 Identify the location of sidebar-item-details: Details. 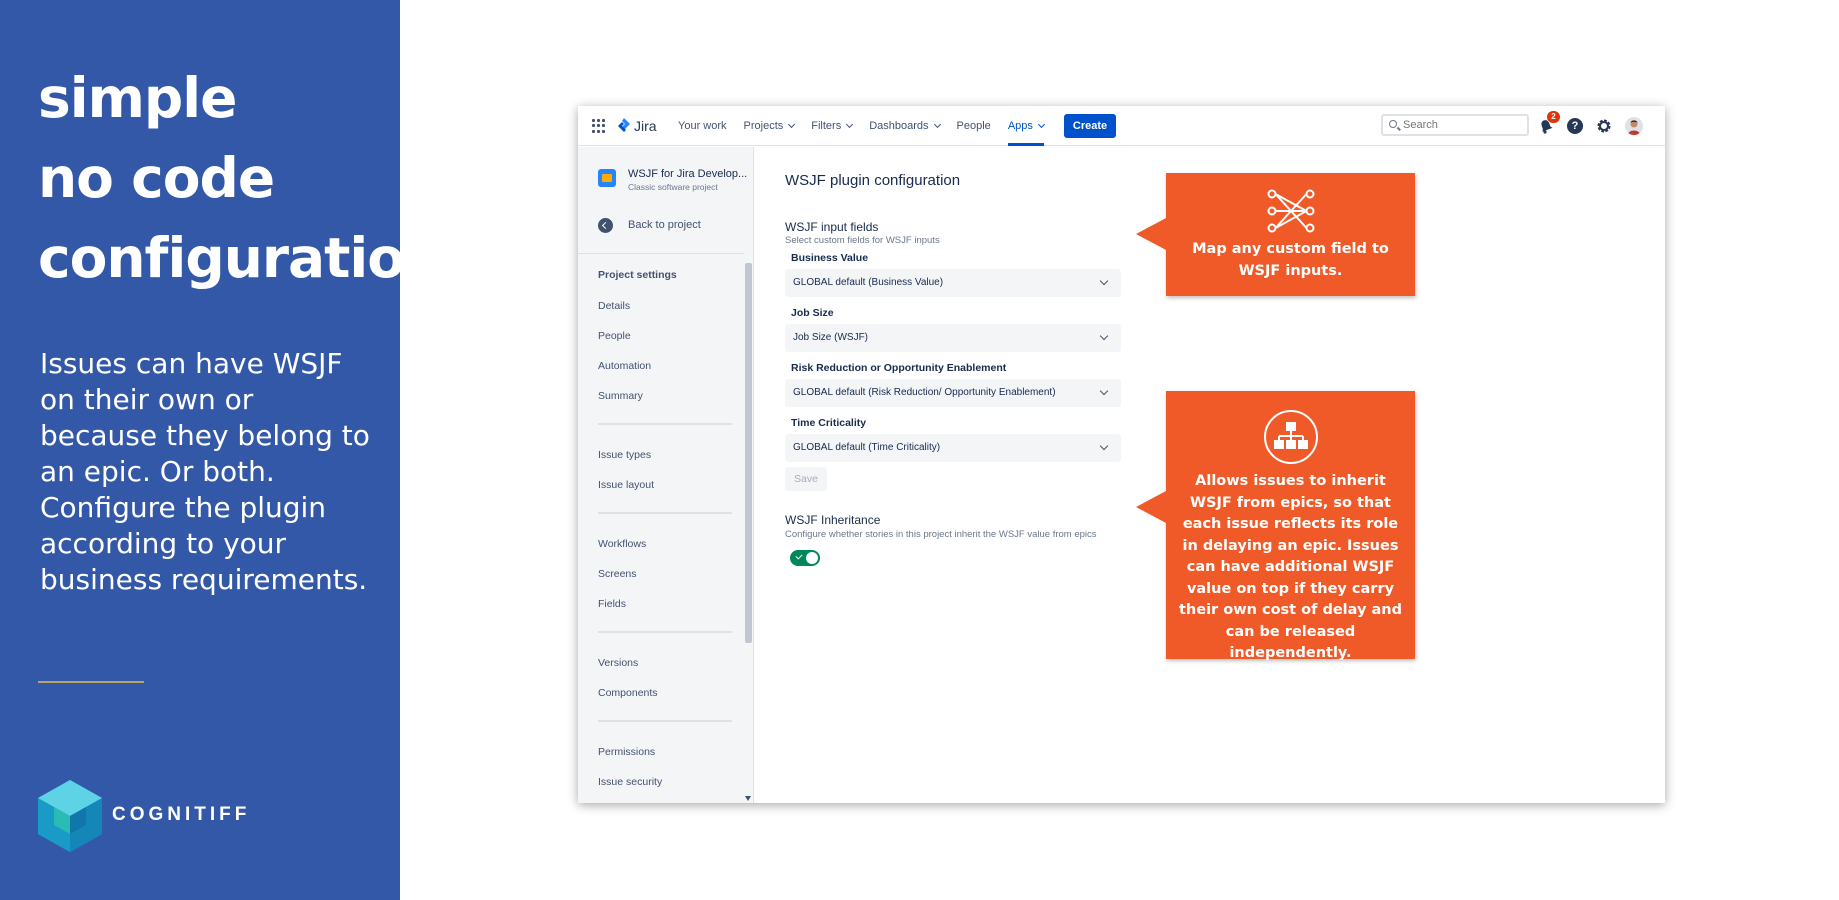
(614, 306).